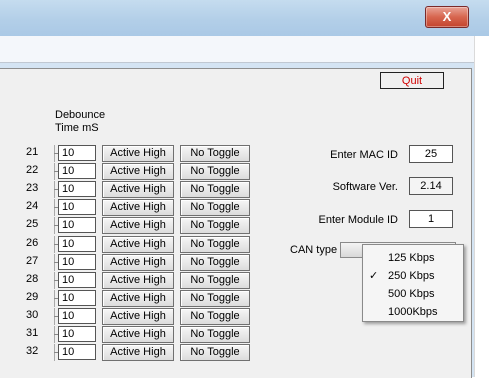  I want to click on row-number: 24, so click(32, 206).